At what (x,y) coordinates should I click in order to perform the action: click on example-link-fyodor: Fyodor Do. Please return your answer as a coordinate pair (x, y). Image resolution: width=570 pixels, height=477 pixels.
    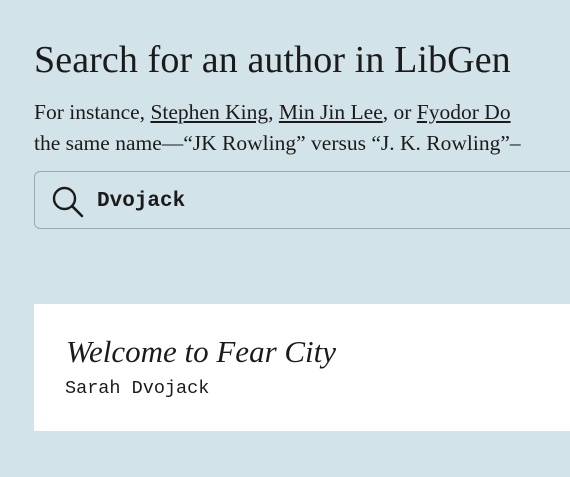
    Looking at the image, I should click on (464, 112).